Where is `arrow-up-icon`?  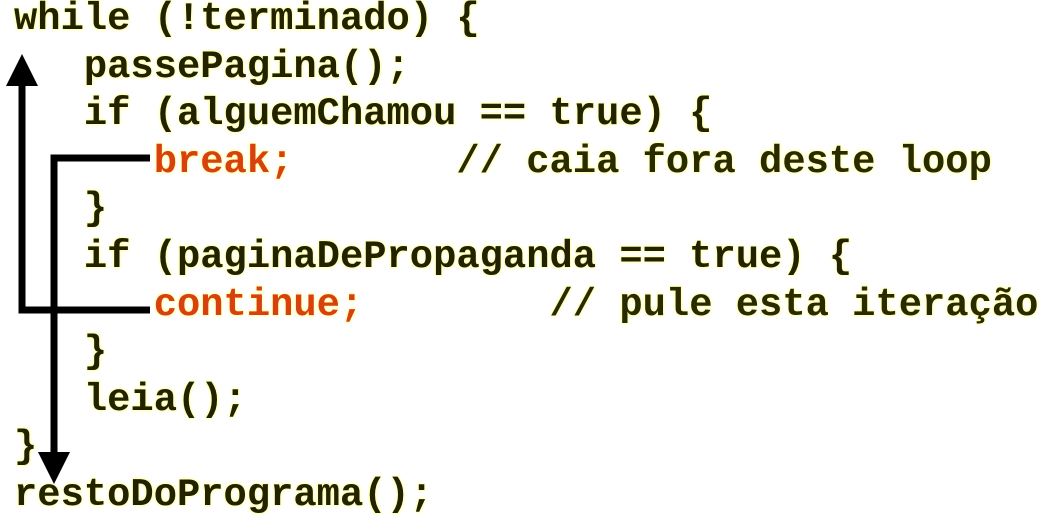
arrow-up-icon is located at coordinates (22, 70).